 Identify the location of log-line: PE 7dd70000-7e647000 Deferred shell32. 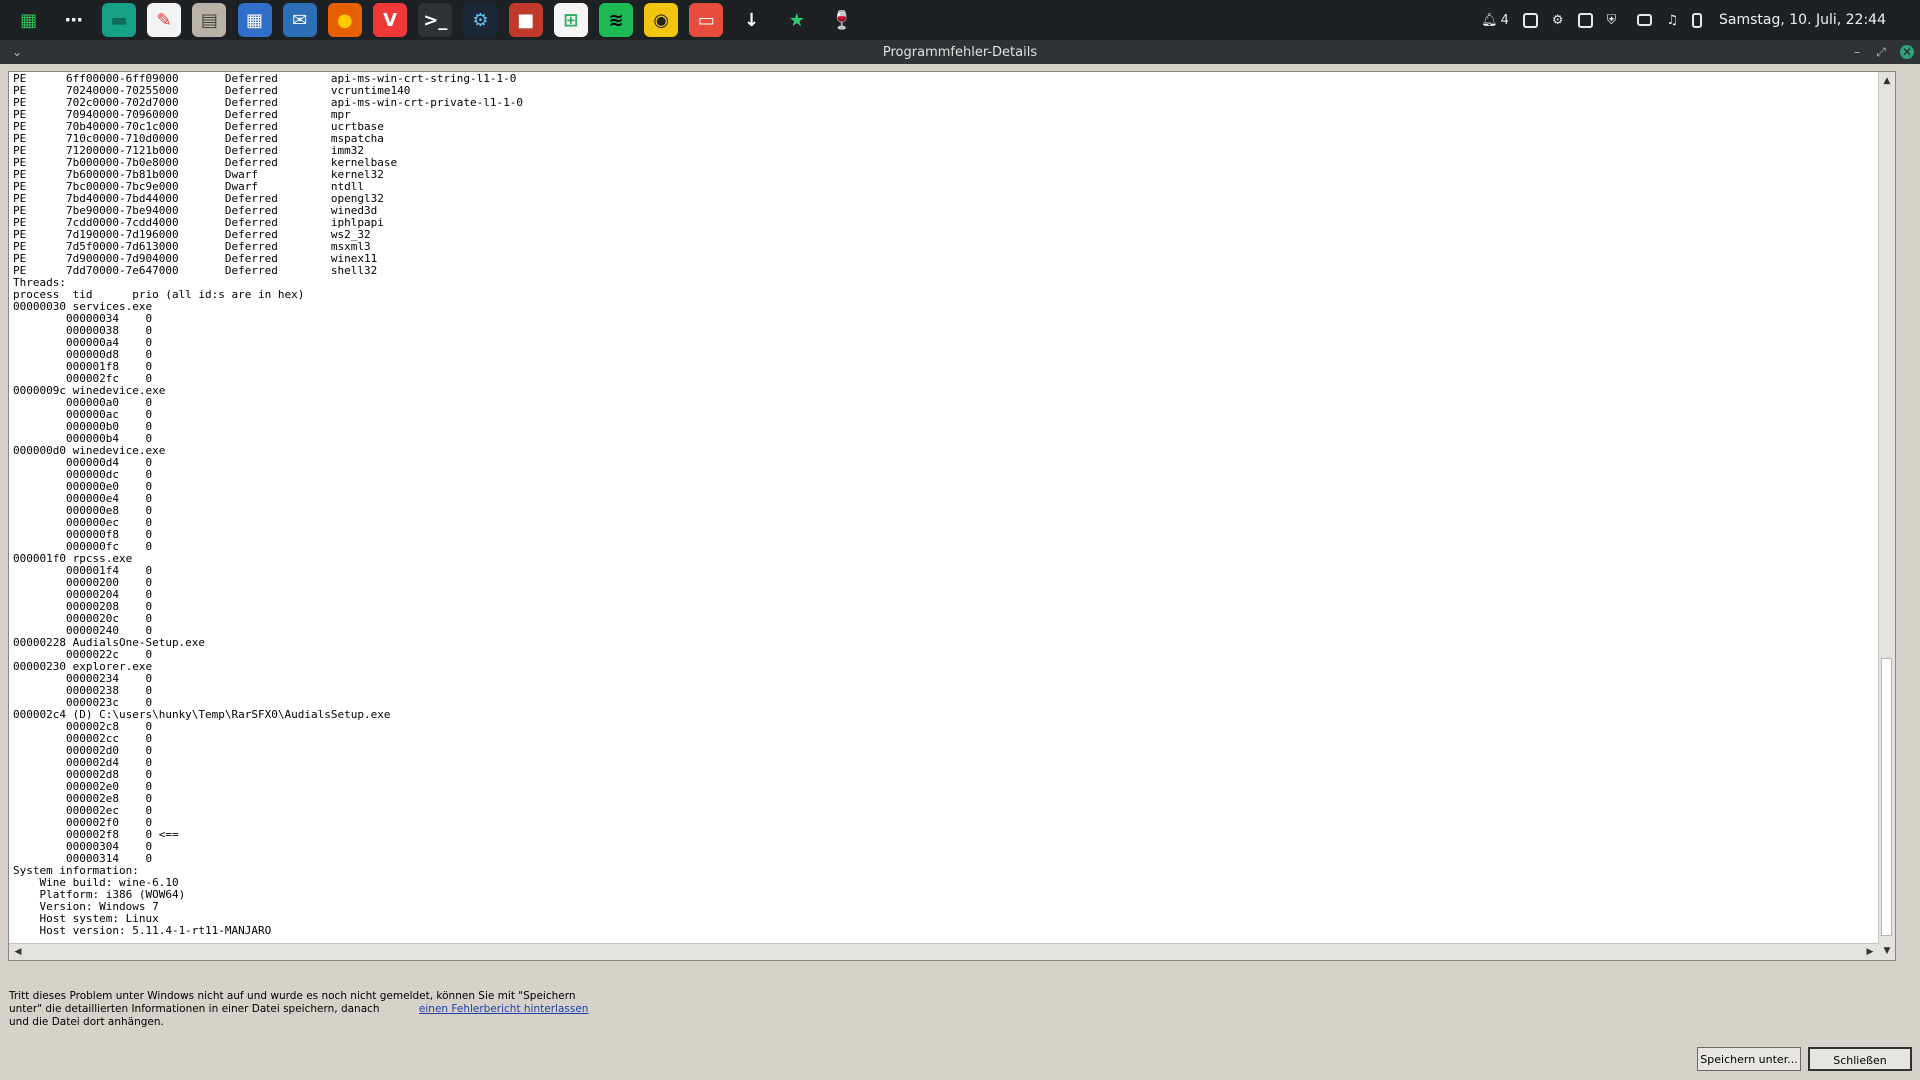
(195, 270).